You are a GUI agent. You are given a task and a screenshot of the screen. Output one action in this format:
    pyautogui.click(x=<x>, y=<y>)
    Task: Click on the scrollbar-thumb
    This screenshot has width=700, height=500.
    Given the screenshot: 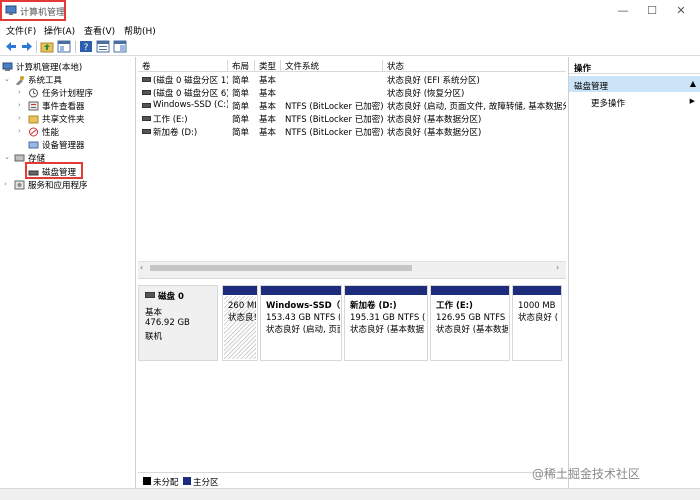 What is the action you would take?
    pyautogui.click(x=281, y=268)
    